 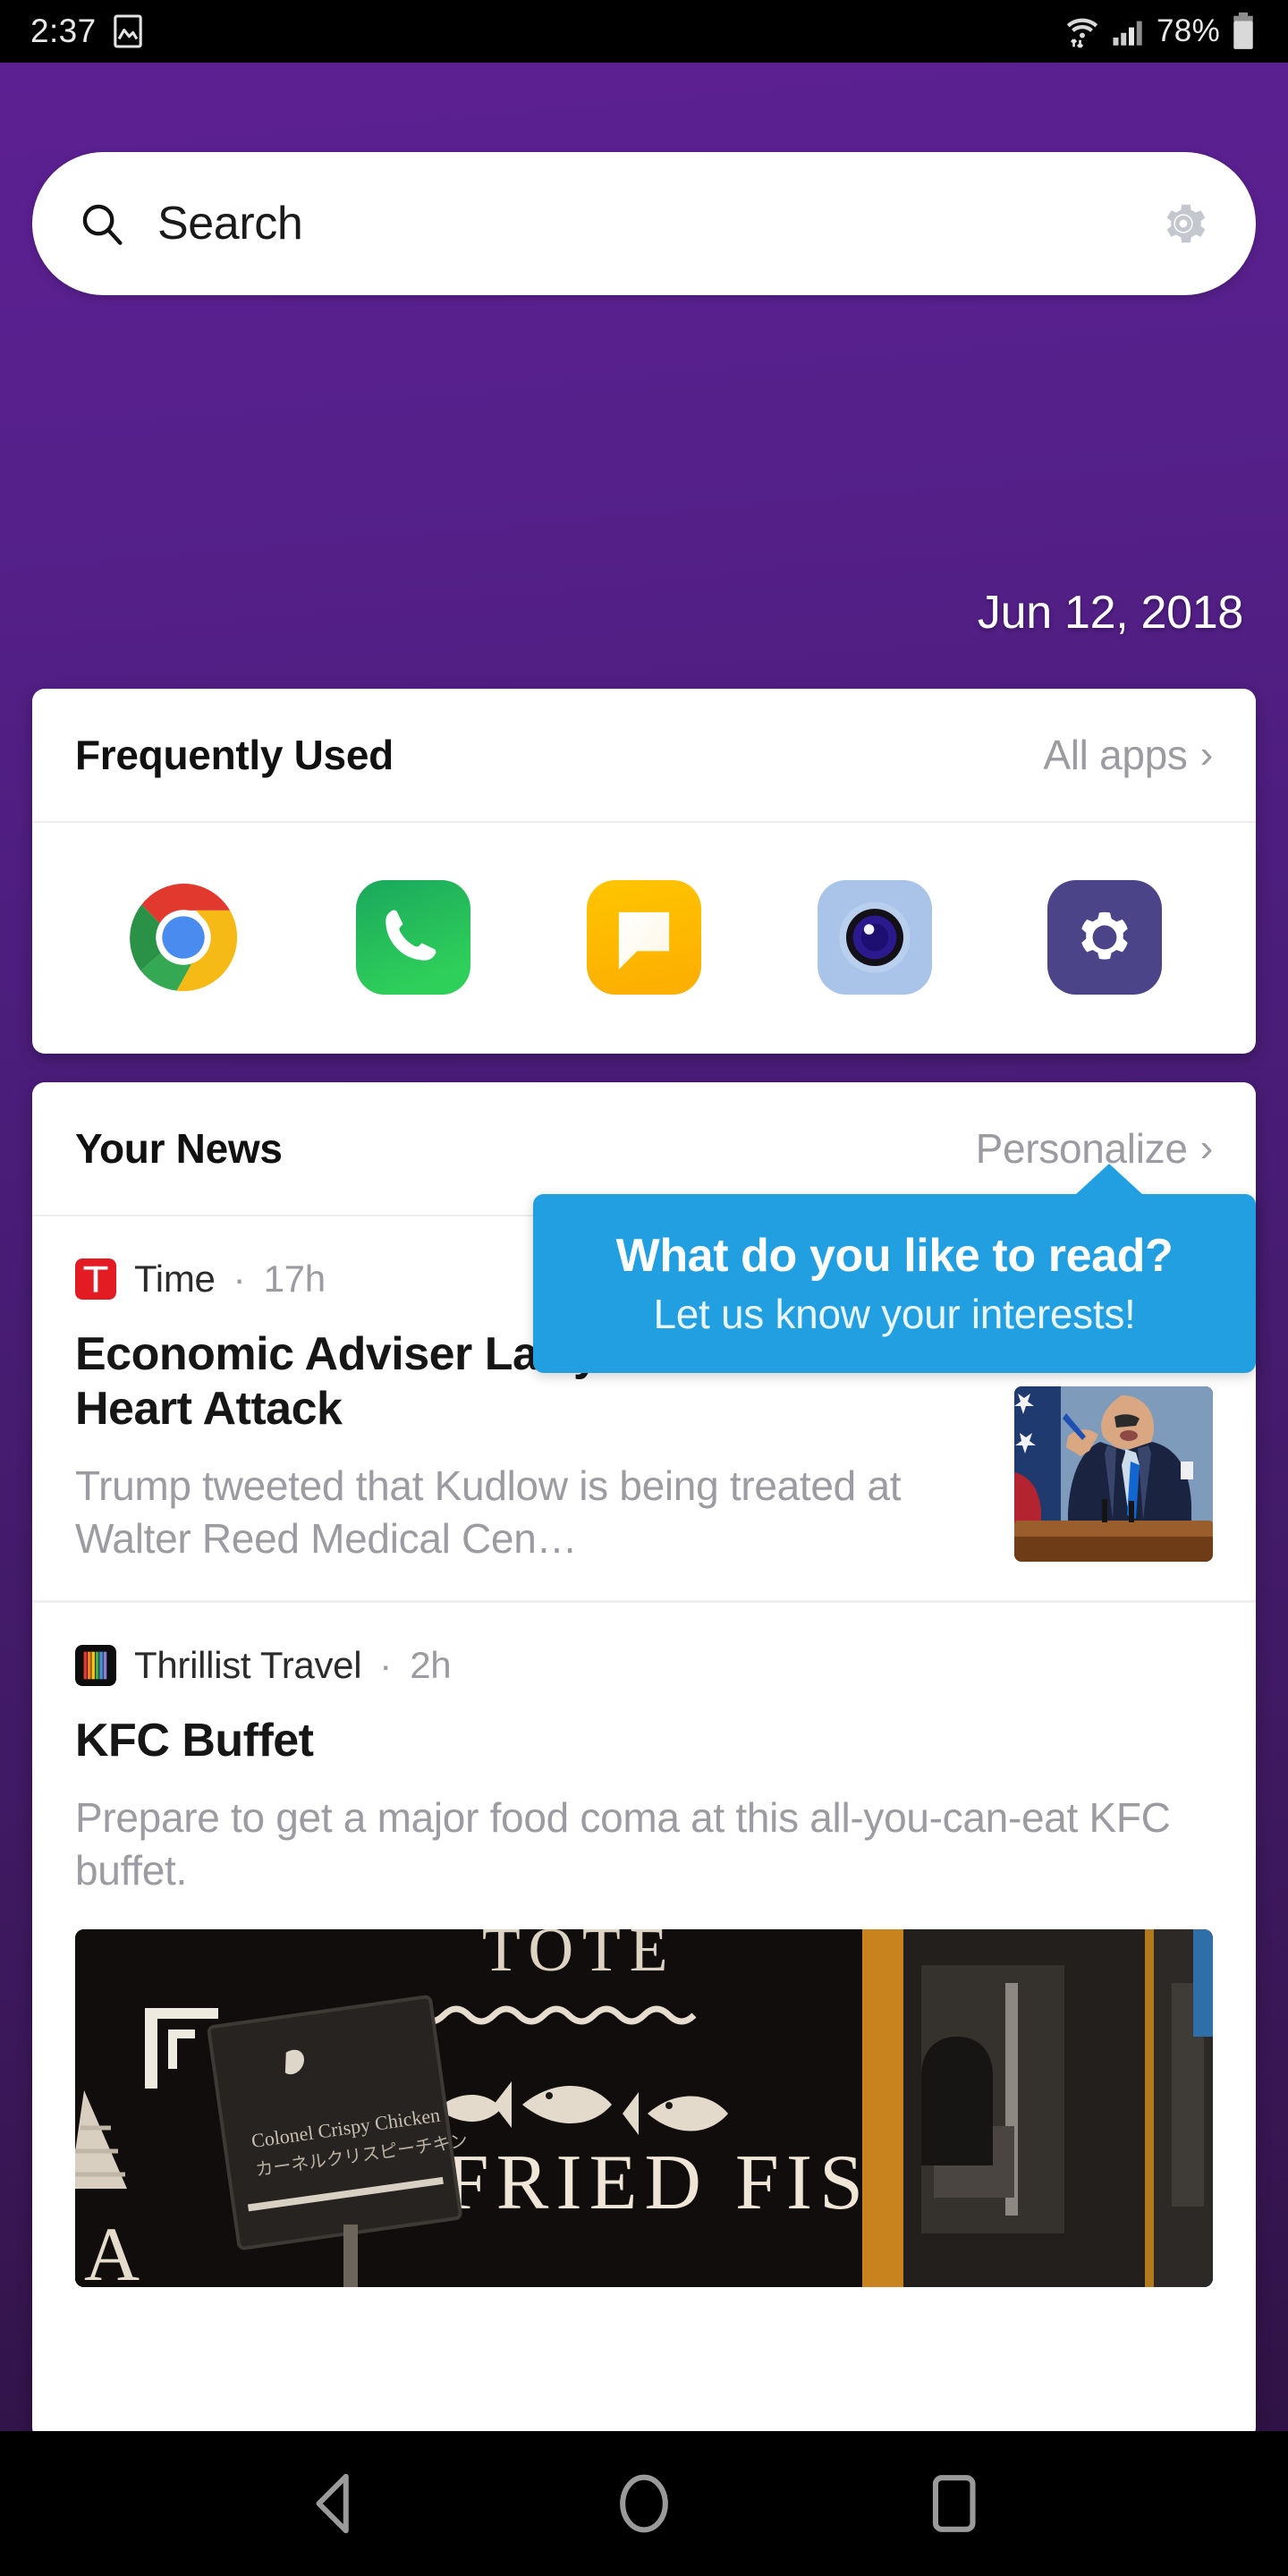 I want to click on wifi-data-icon, so click(x=1082, y=33).